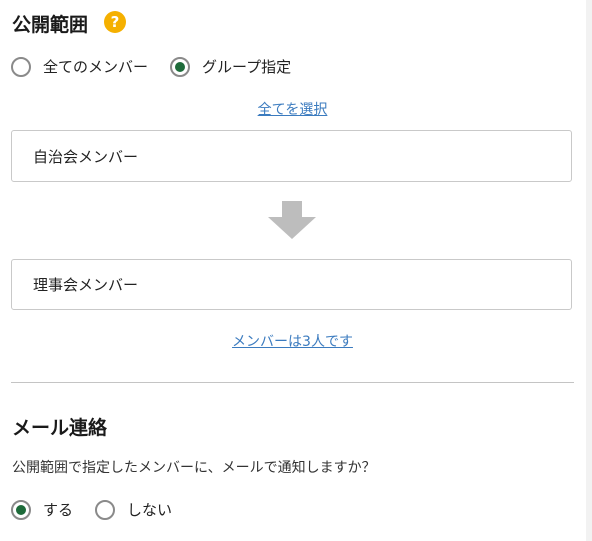  I want to click on radio-all-members: 全てのメンバー, so click(79, 66).